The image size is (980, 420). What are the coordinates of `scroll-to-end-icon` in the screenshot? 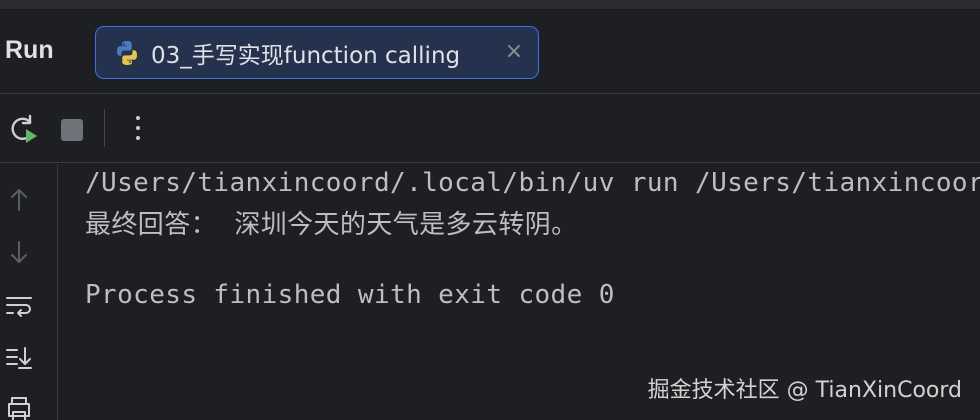 It's located at (19, 357).